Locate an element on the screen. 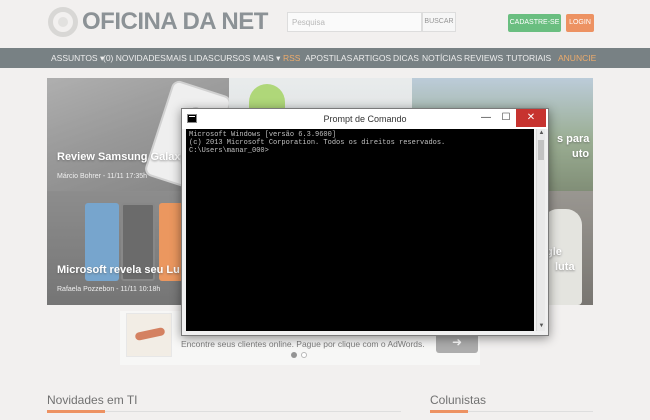  console-line: Microsoft Windows [versão 6.3.9600] is located at coordinates (263, 135).